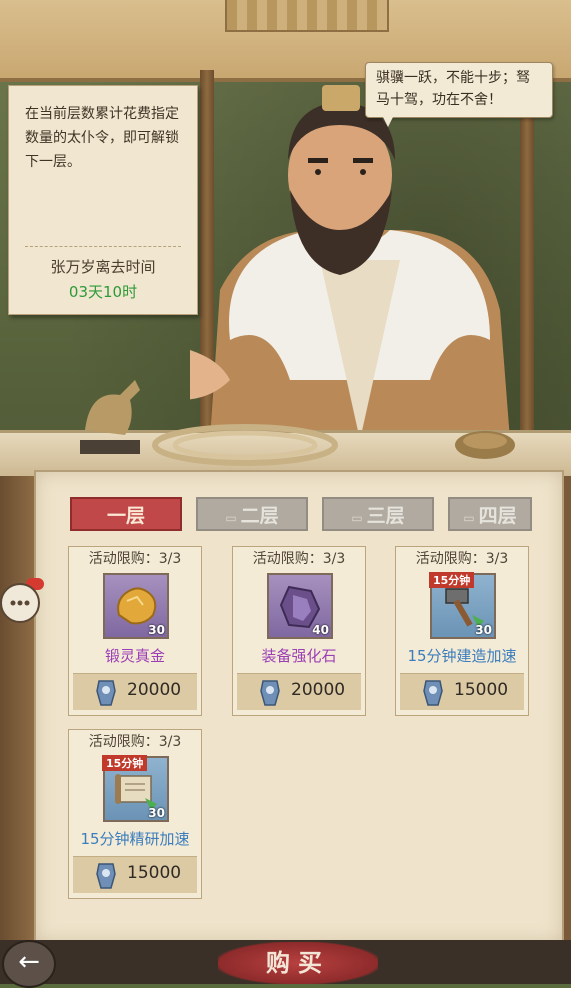 The height and width of the screenshot is (988, 571). What do you see at coordinates (497, 516) in the screenshot?
I see `tab-label: 四层` at bounding box center [497, 516].